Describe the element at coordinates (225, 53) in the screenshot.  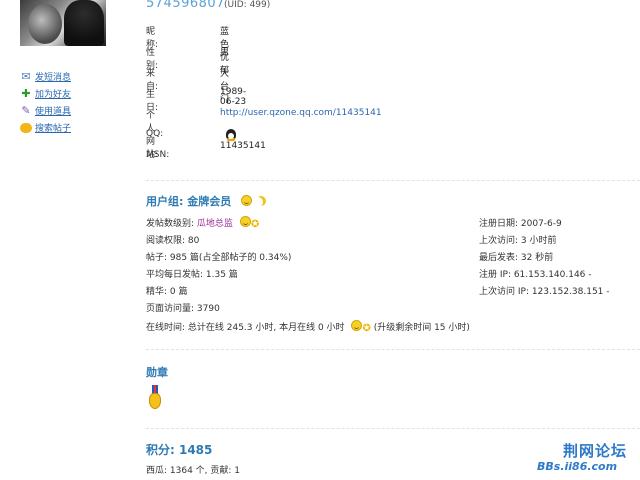
I see `gender-value: 男` at that location.